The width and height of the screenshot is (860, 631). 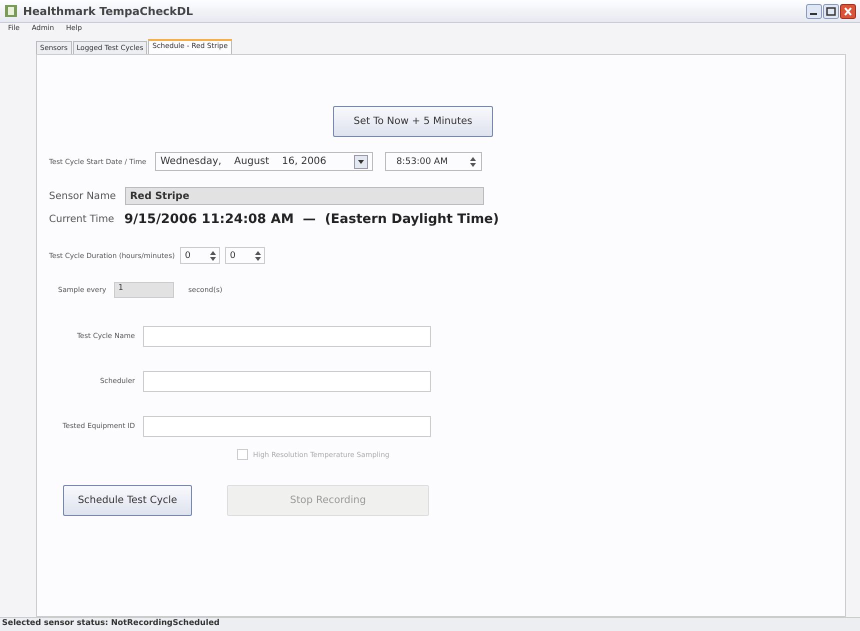 I want to click on spinner-icon, so click(x=473, y=161).